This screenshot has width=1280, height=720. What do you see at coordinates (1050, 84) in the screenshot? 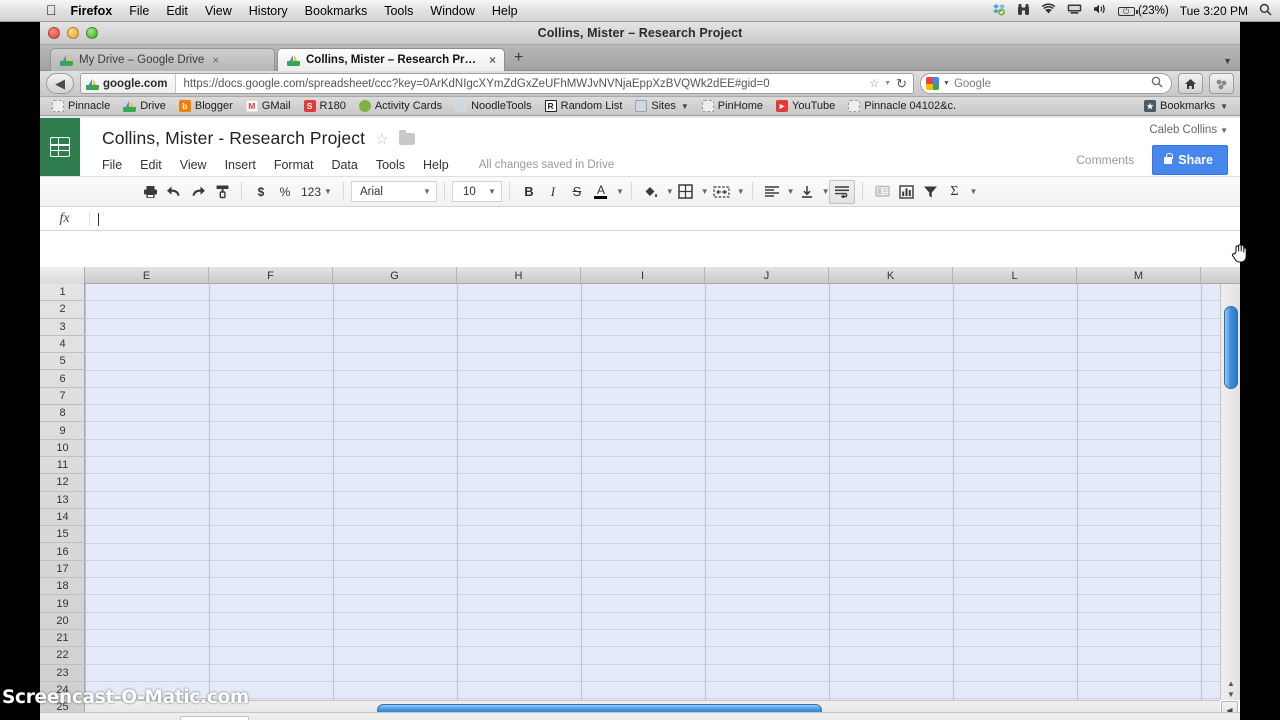
I see `search-input: Google` at bounding box center [1050, 84].